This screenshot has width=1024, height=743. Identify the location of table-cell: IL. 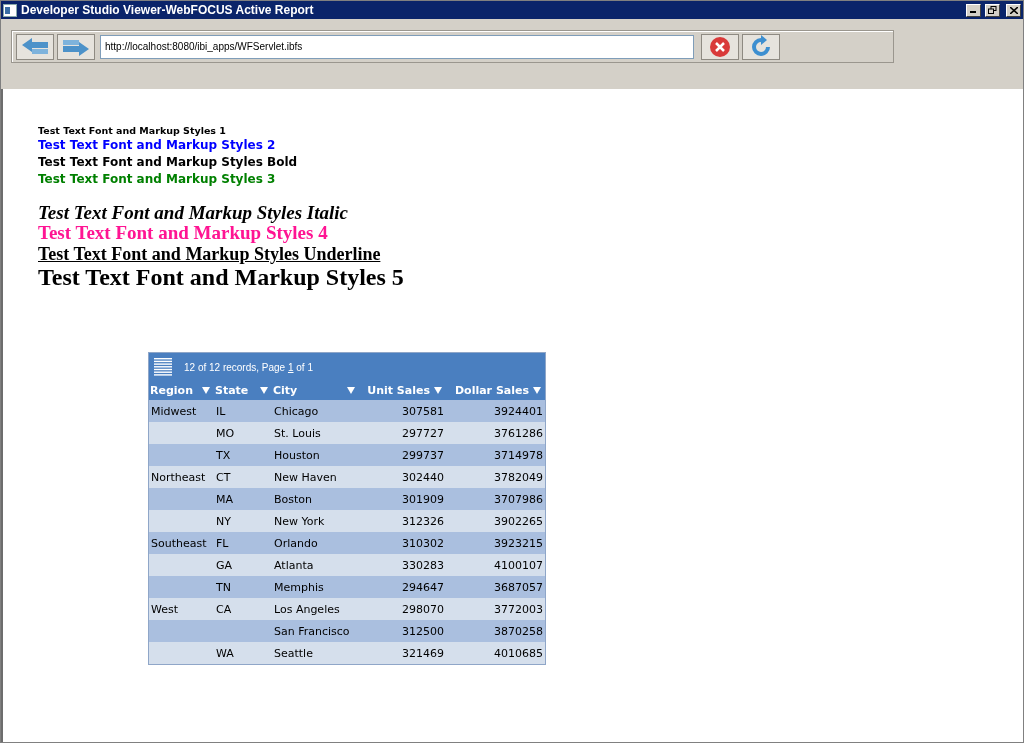
(221, 411).